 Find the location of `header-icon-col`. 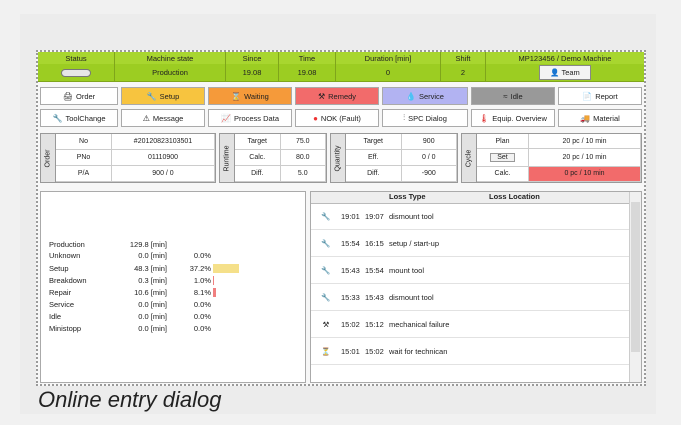

header-icon-col is located at coordinates (326, 197).